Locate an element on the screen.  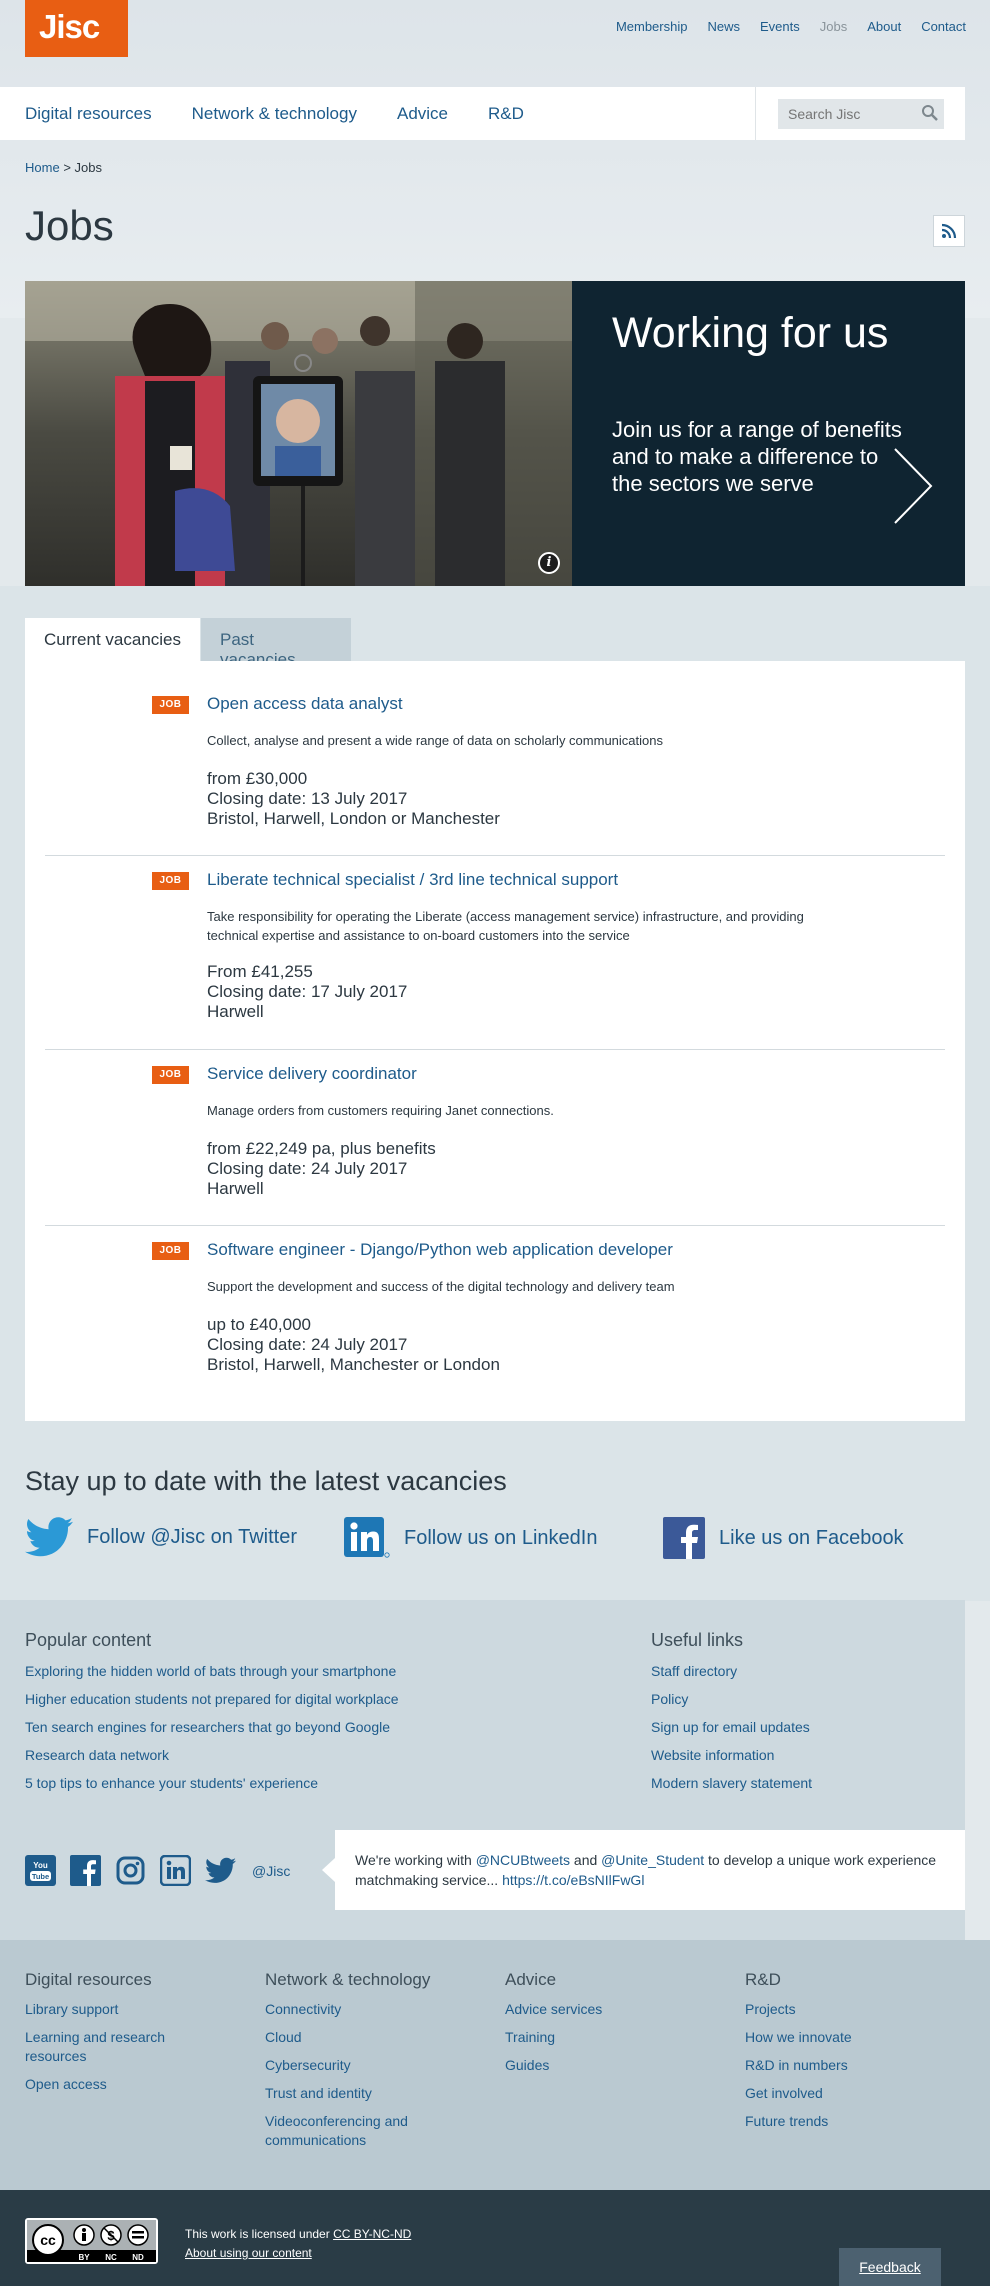
useful-link: Staff directory is located at coordinates (694, 1671).